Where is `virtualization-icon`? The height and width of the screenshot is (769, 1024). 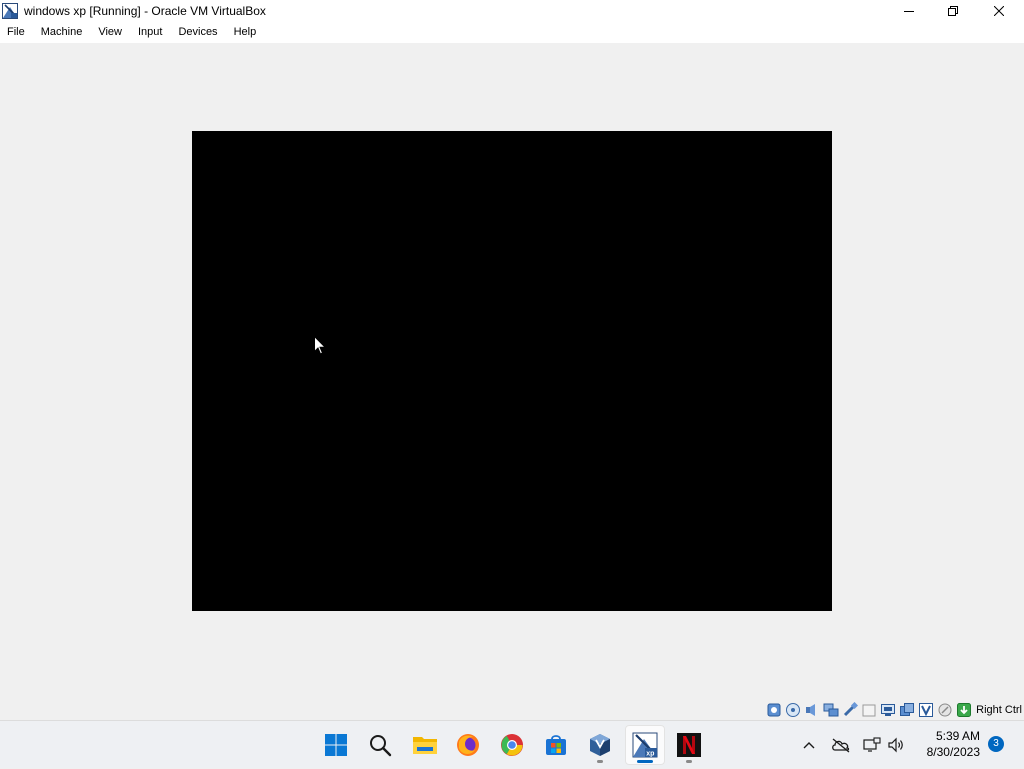 virtualization-icon is located at coordinates (926, 710).